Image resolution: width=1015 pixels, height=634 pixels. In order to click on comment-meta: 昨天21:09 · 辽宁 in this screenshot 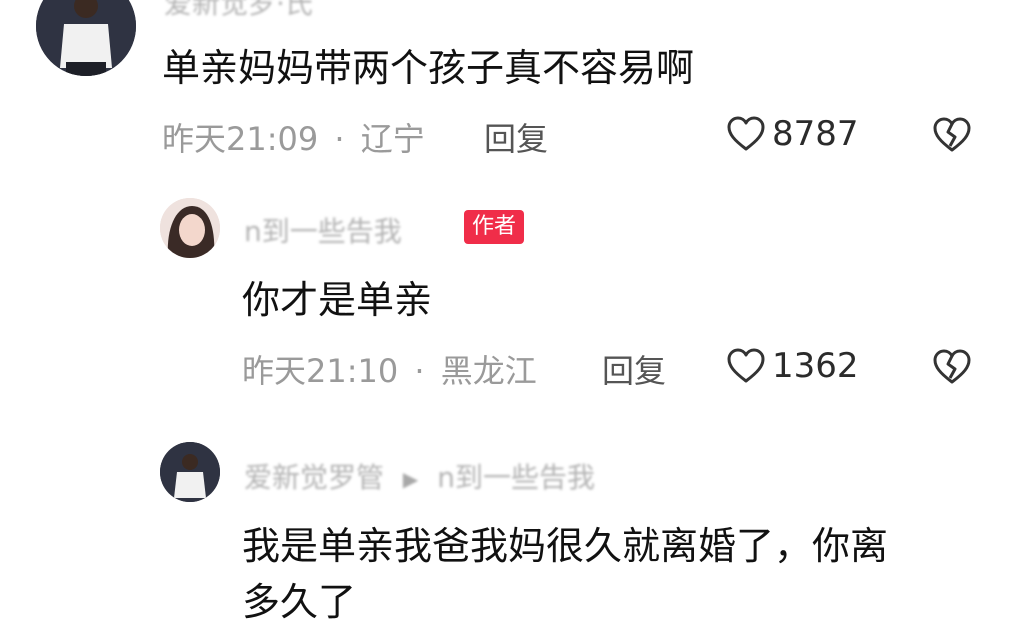, I will do `click(293, 137)`.